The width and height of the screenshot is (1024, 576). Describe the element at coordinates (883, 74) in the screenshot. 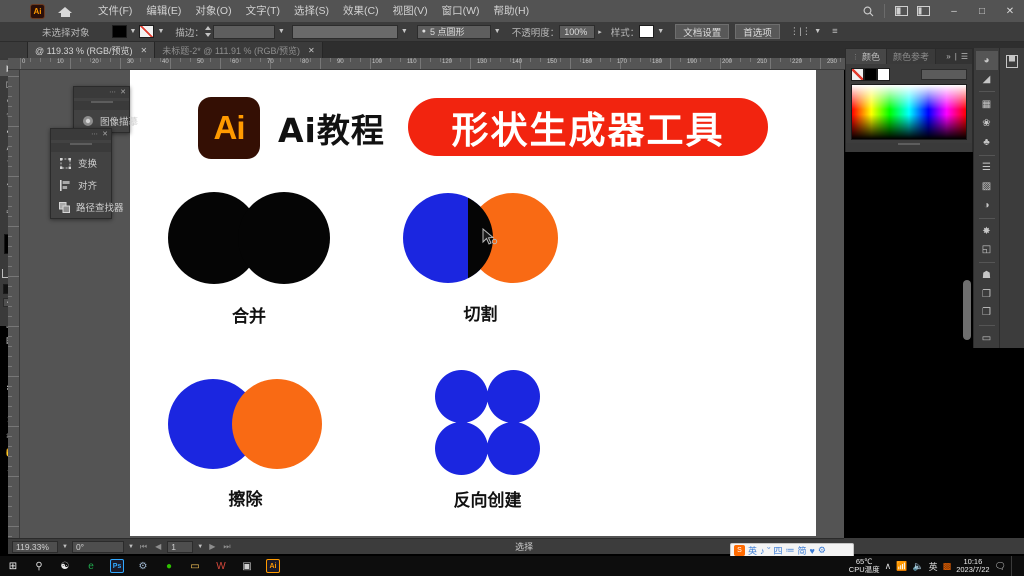

I see `white-swatch` at that location.